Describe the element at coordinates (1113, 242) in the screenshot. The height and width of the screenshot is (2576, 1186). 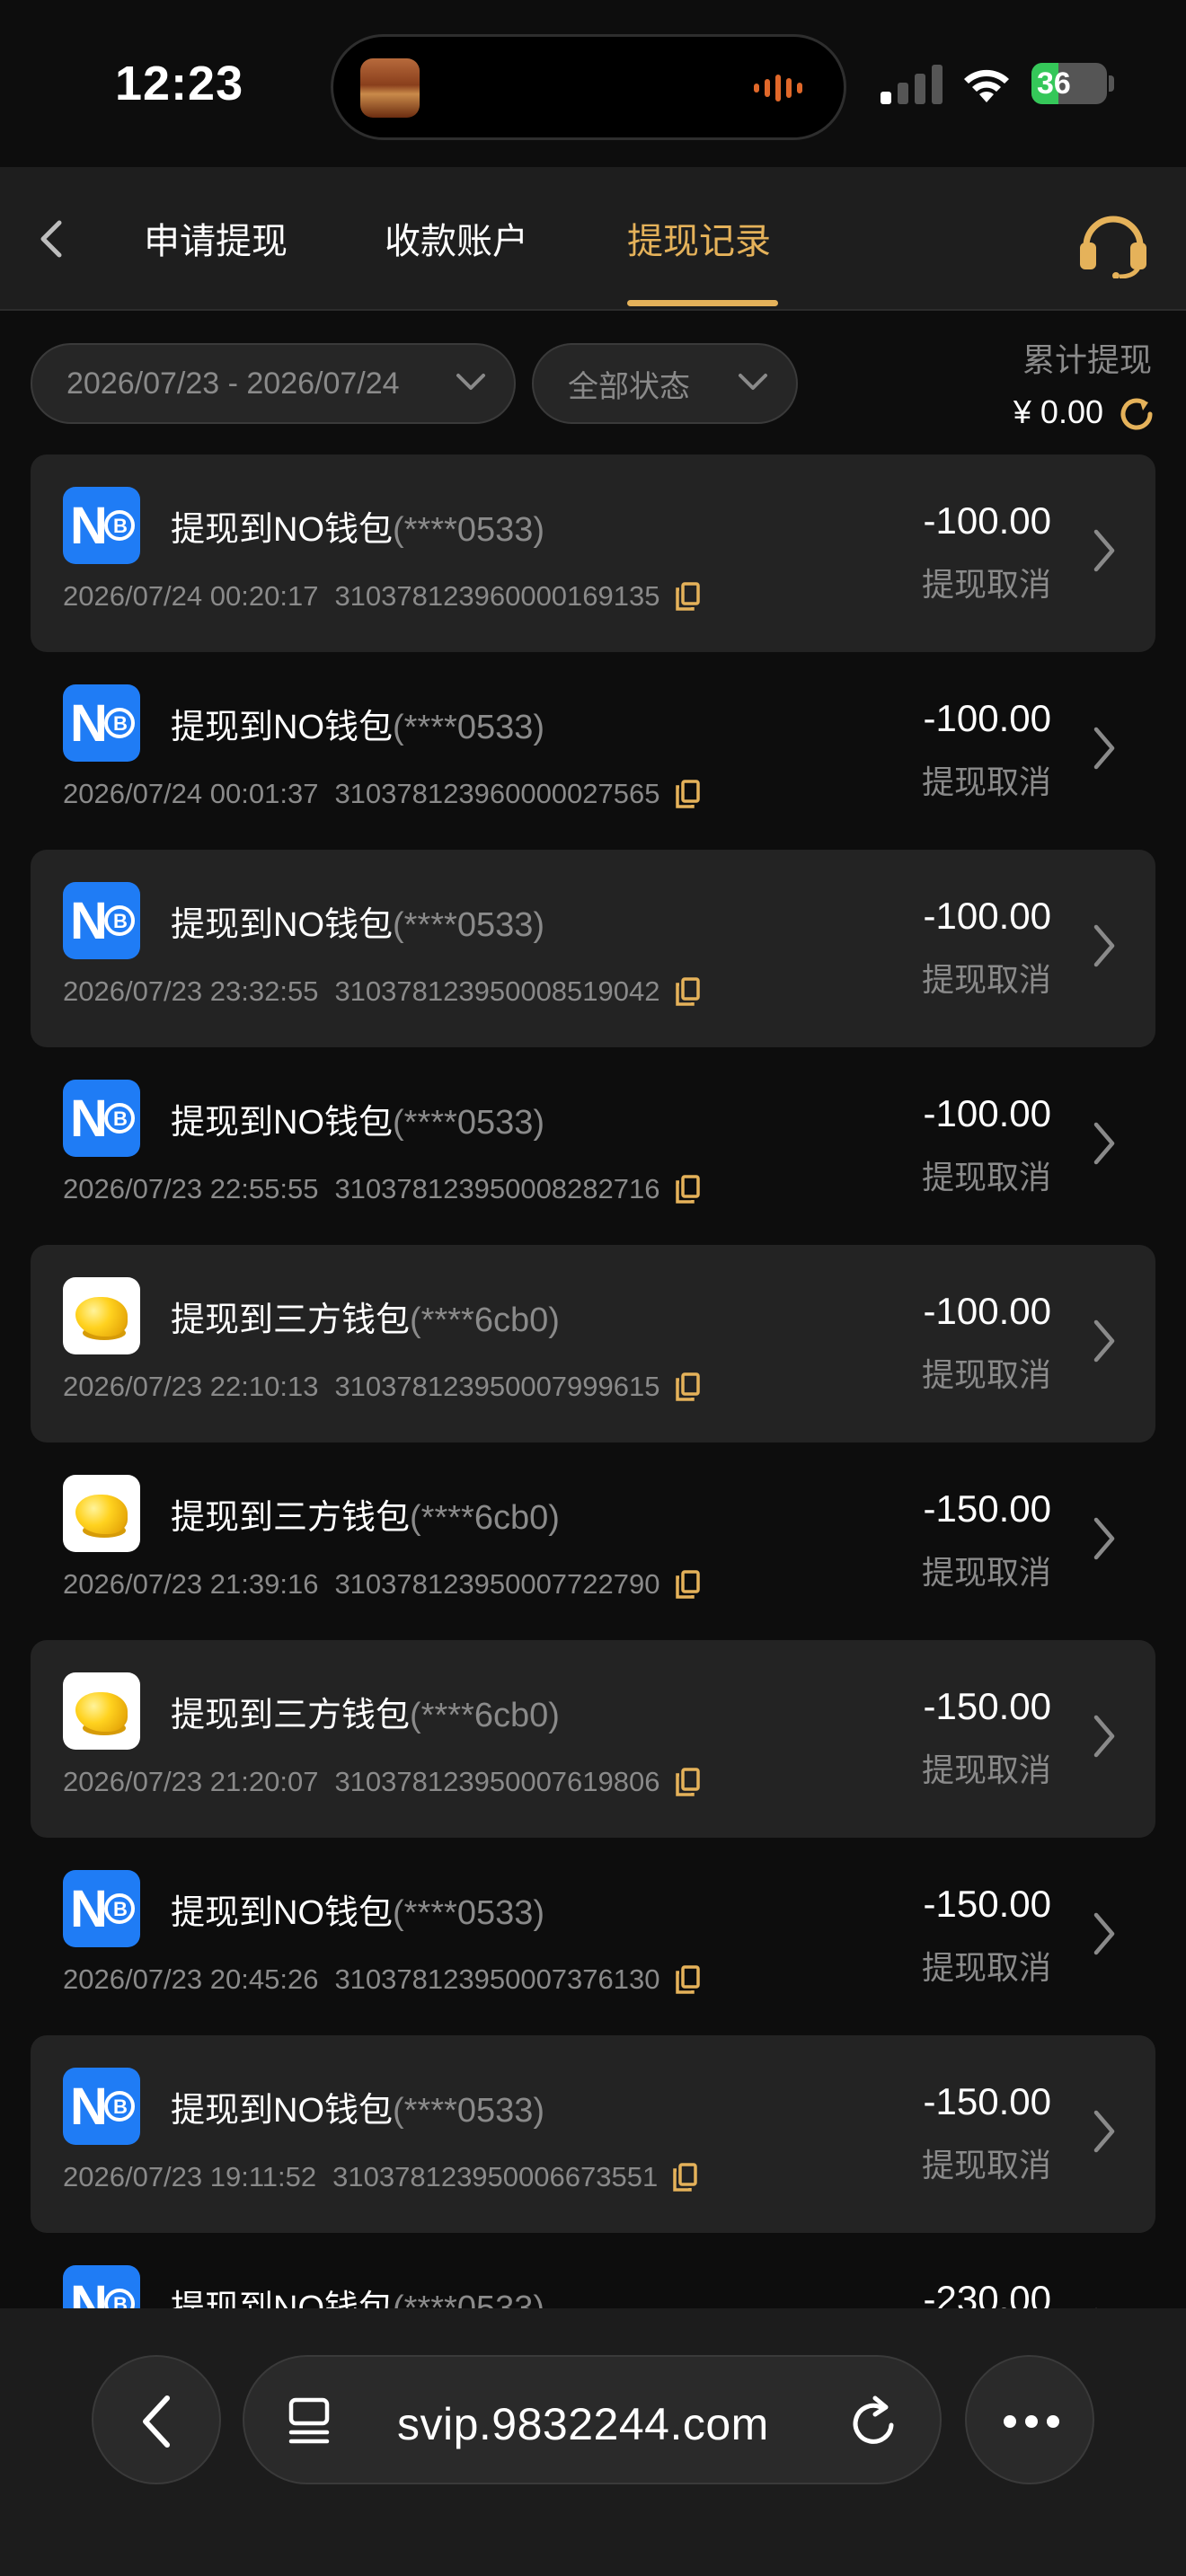
I see `customer-service-headset-icon` at that location.